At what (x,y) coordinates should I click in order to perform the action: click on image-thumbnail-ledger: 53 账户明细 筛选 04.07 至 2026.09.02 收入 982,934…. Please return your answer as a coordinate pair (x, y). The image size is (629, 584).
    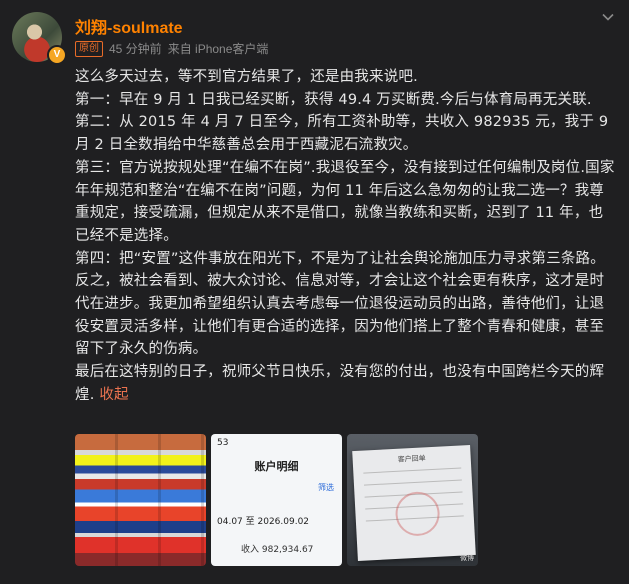
    Looking at the image, I should click on (276, 500).